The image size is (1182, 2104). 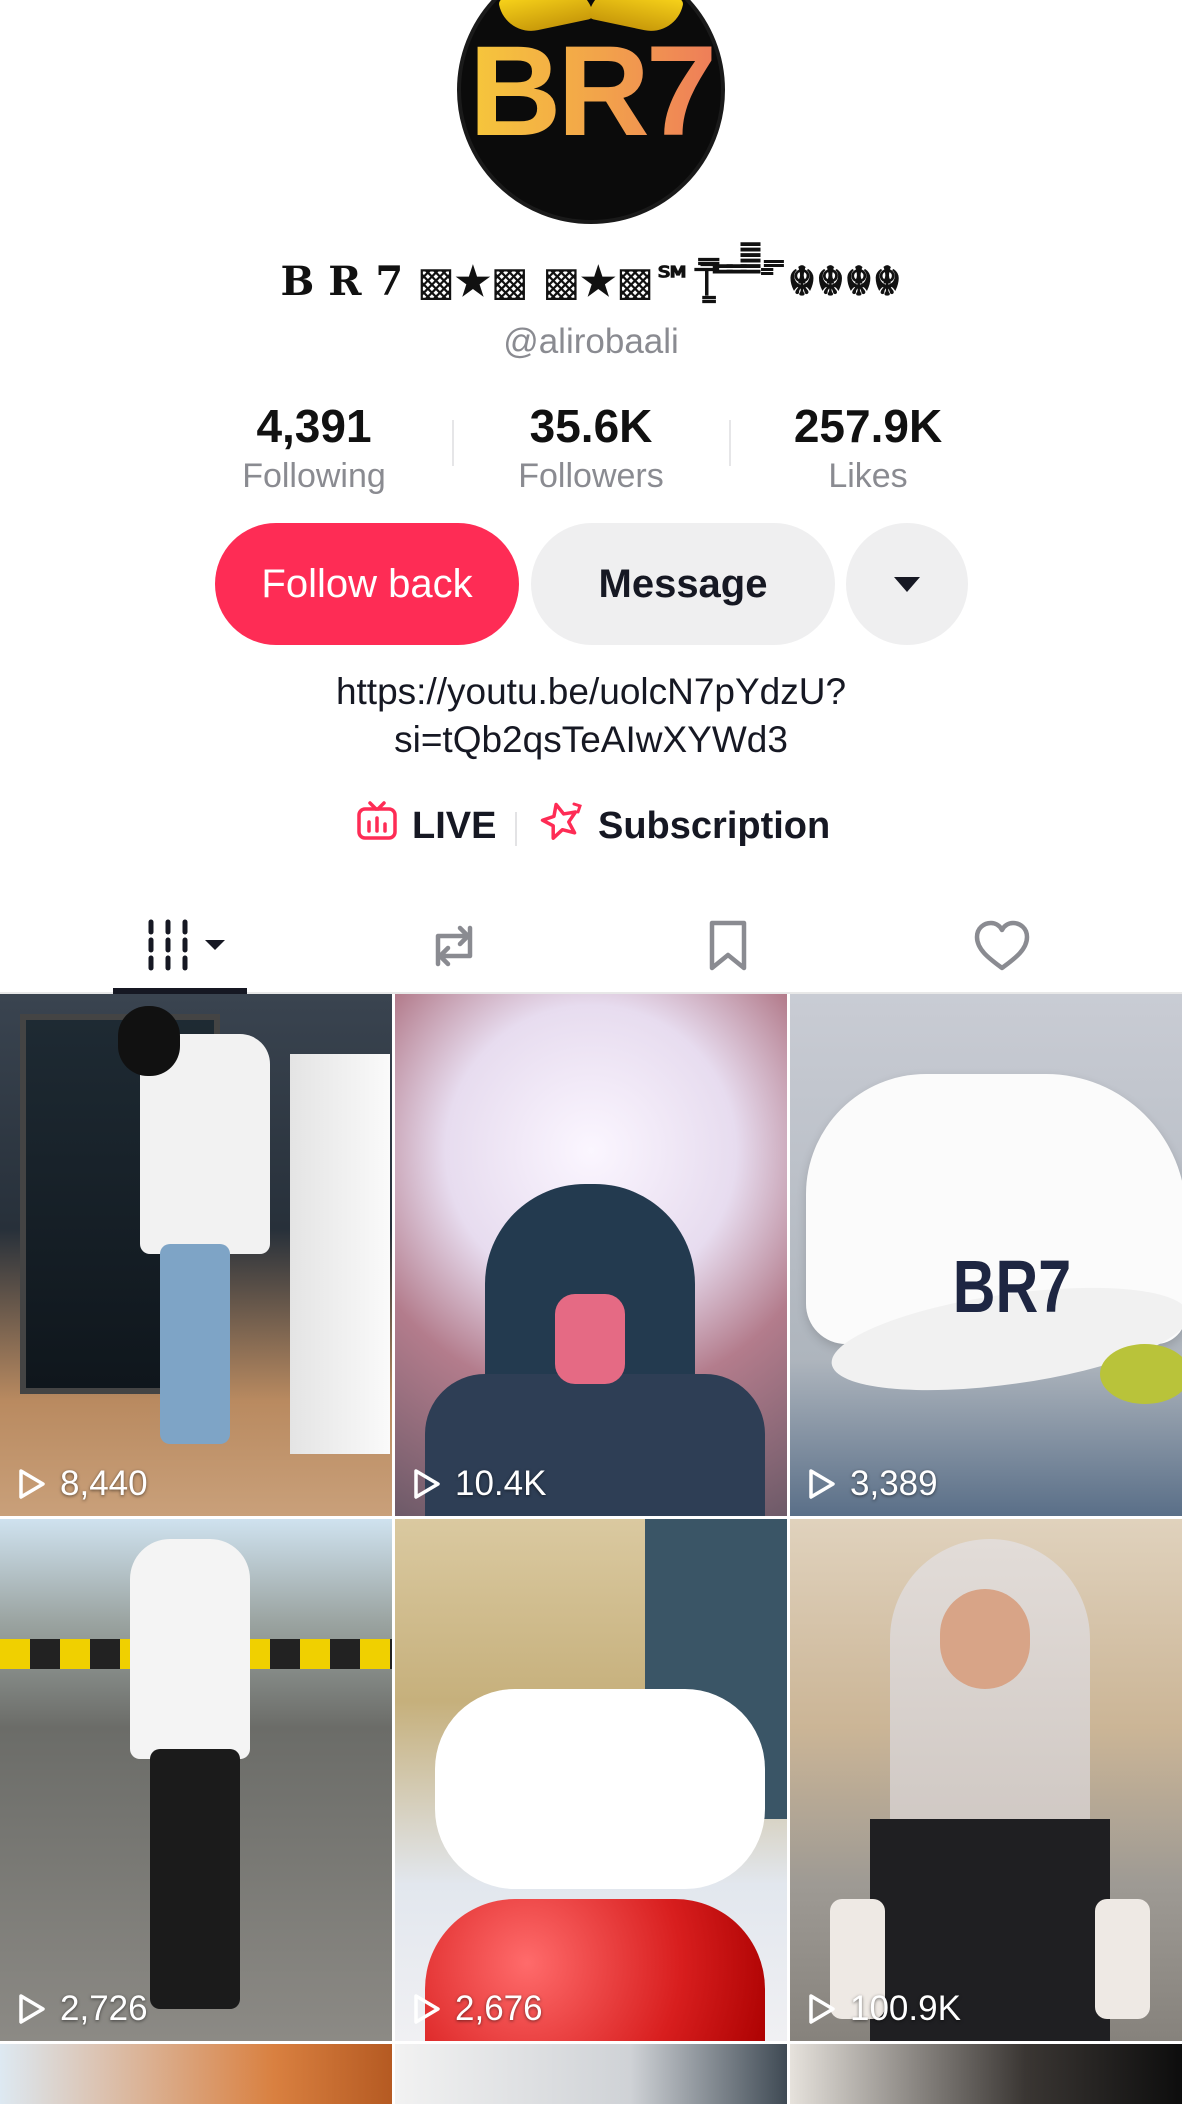 I want to click on tab-reposts, so click(x=454, y=946).